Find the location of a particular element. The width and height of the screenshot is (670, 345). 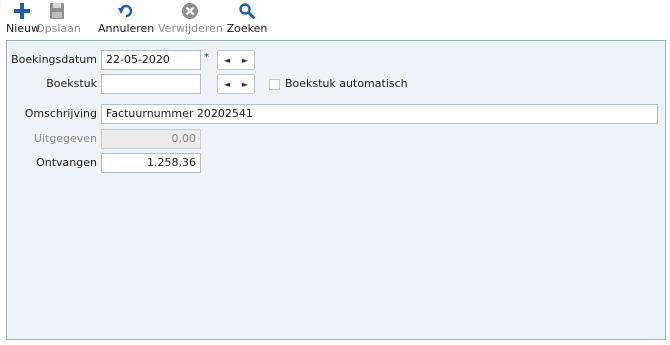

undo-icon is located at coordinates (125, 11).